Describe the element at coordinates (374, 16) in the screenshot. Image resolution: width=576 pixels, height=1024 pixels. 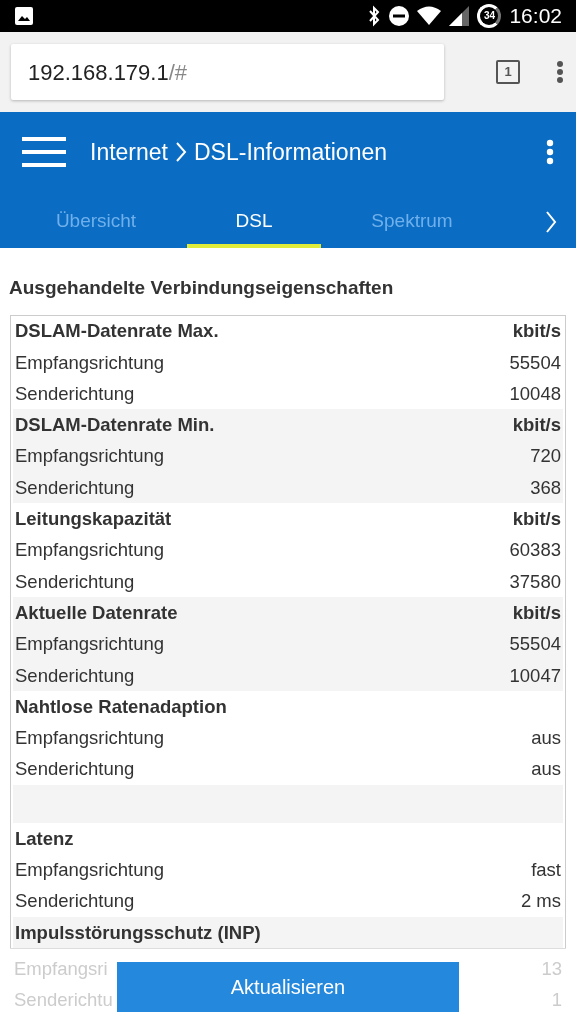
I see `bluetooth-icon` at that location.